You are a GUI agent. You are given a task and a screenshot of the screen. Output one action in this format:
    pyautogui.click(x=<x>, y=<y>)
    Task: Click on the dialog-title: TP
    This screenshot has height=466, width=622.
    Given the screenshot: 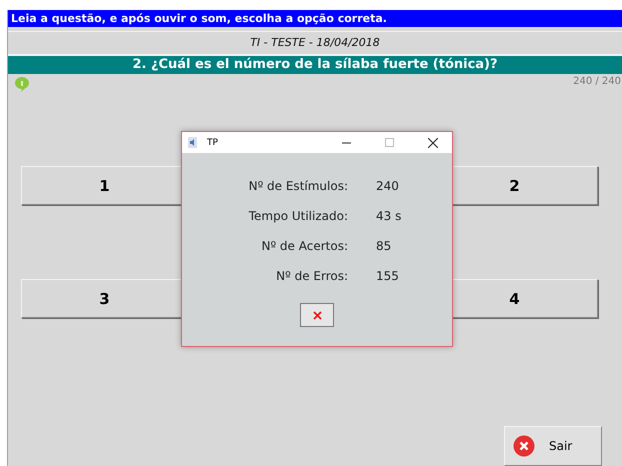 What is the action you would take?
    pyautogui.click(x=213, y=143)
    